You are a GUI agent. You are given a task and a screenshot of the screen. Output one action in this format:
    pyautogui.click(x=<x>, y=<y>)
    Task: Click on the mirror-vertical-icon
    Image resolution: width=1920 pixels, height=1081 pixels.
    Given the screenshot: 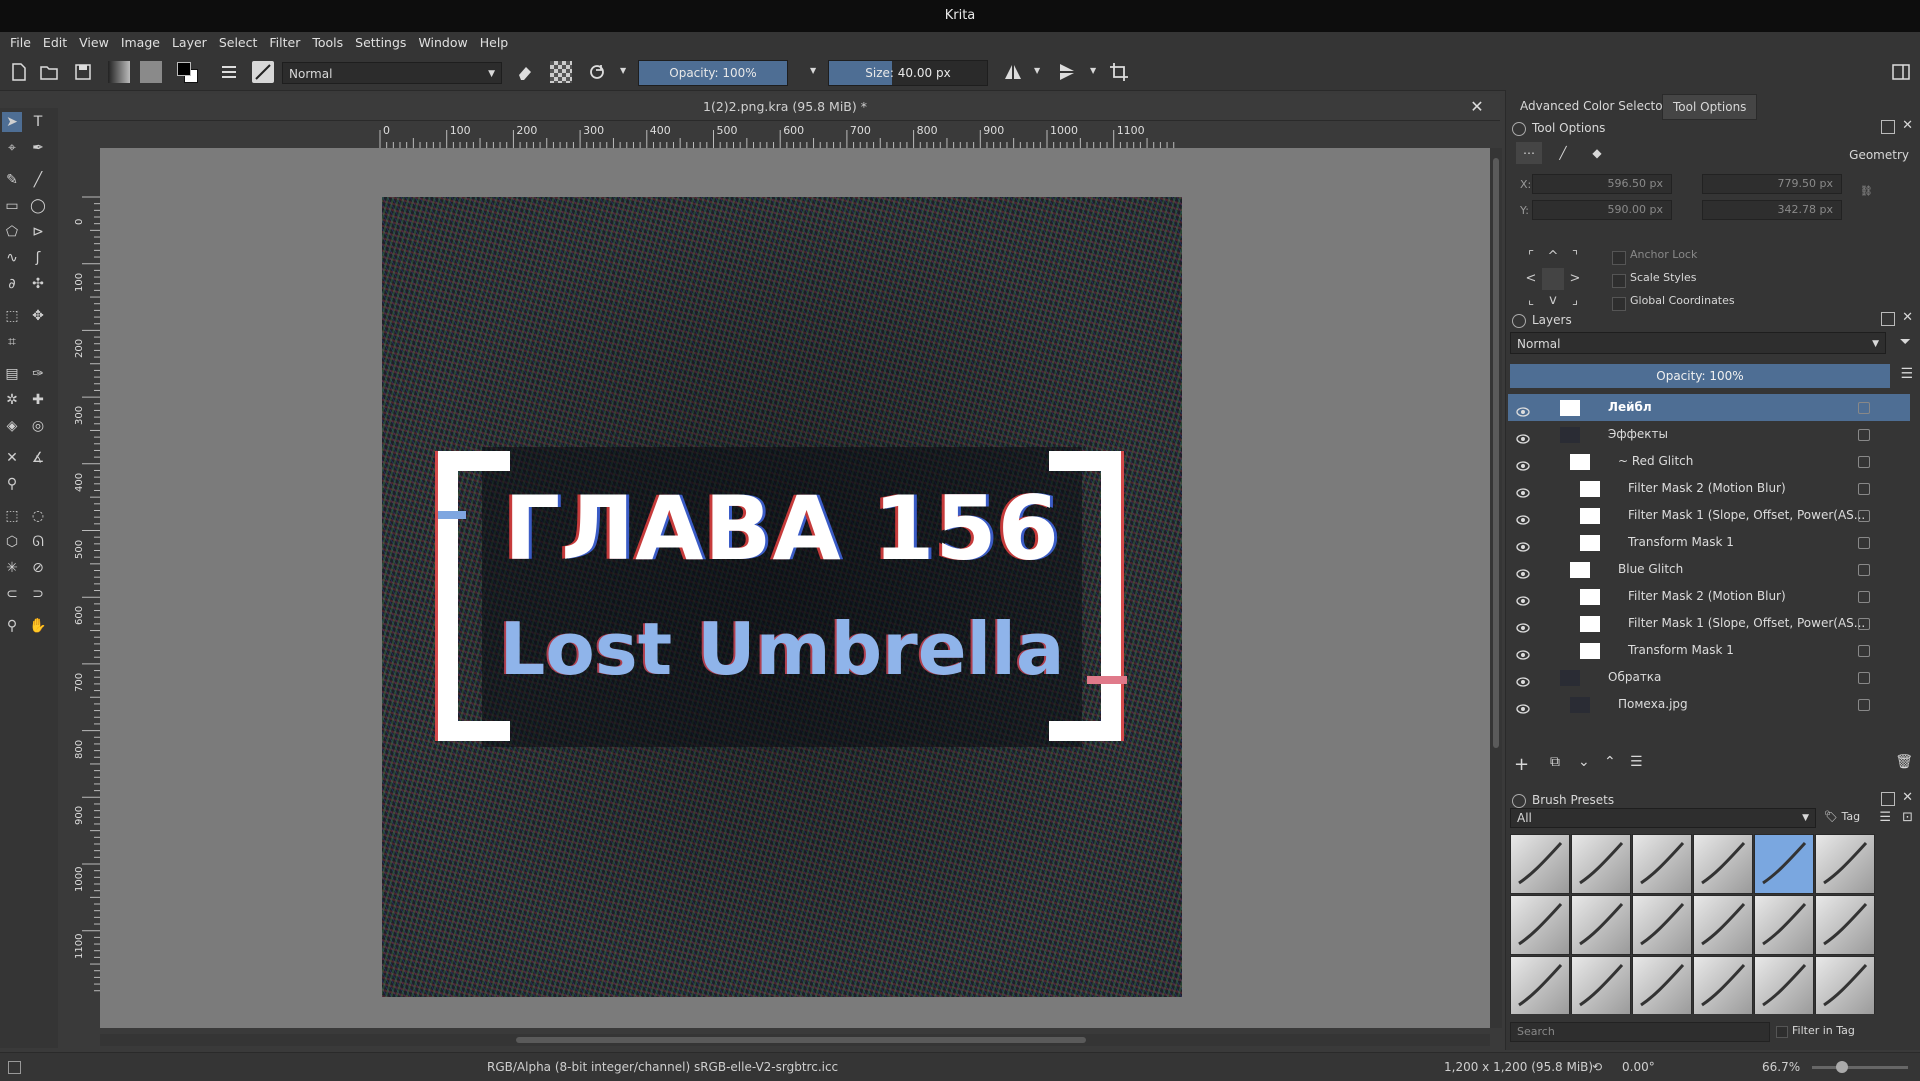 What is the action you would take?
    pyautogui.click(x=1067, y=72)
    